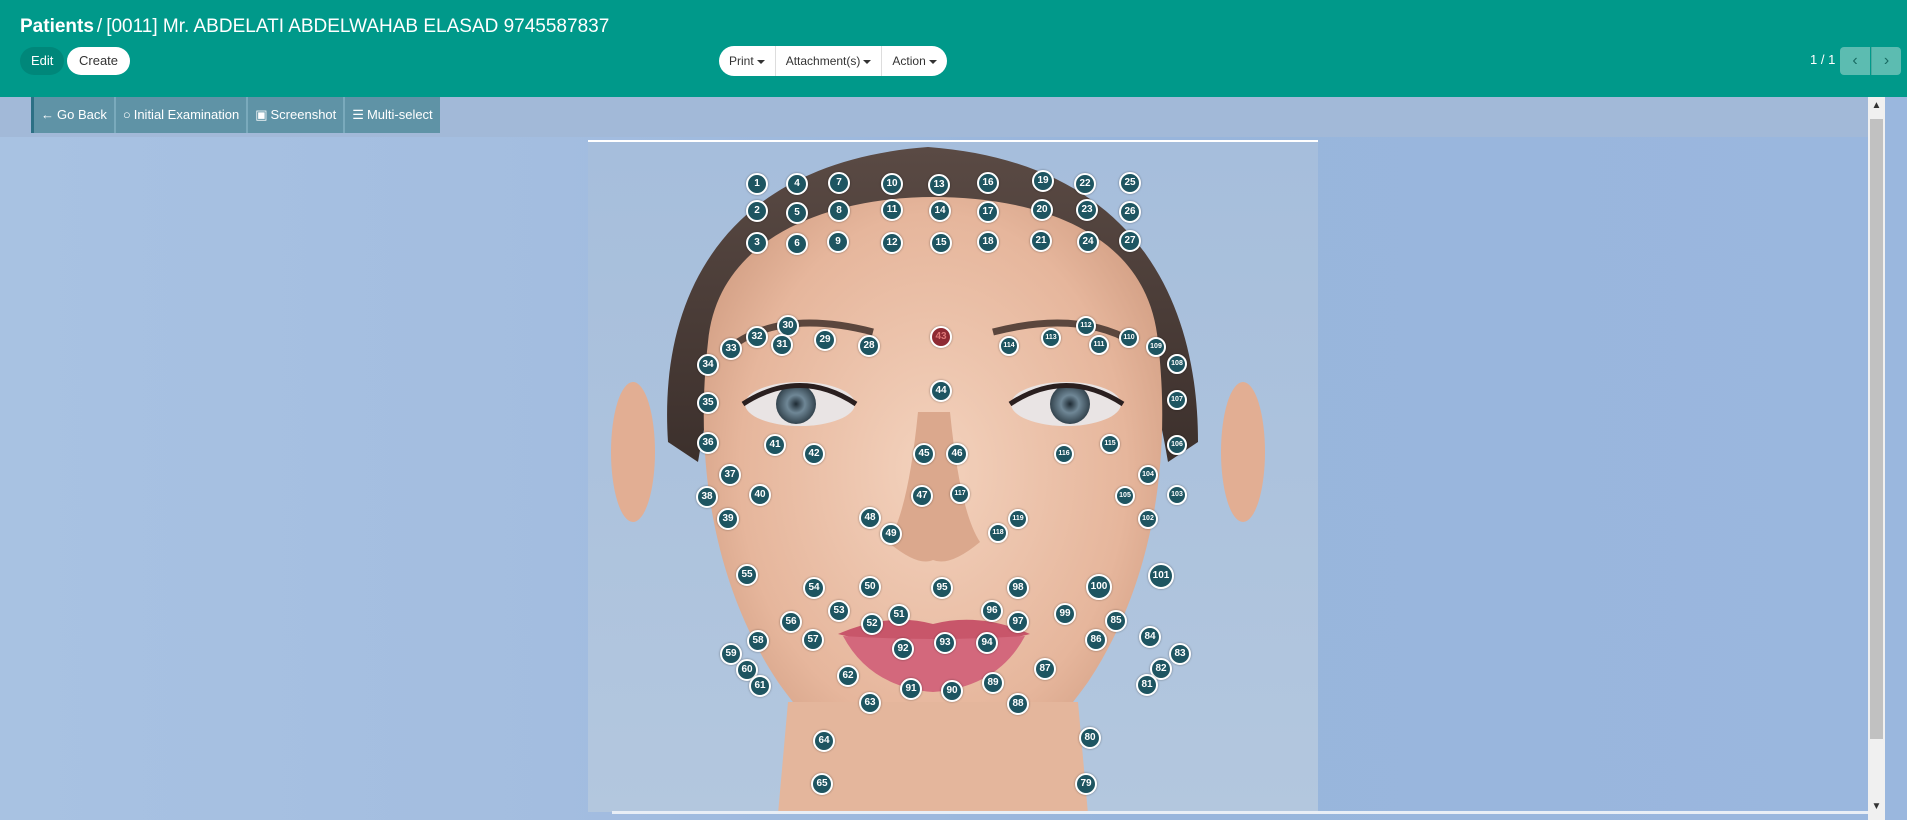  I want to click on face-point-9: 9, so click(838, 242).